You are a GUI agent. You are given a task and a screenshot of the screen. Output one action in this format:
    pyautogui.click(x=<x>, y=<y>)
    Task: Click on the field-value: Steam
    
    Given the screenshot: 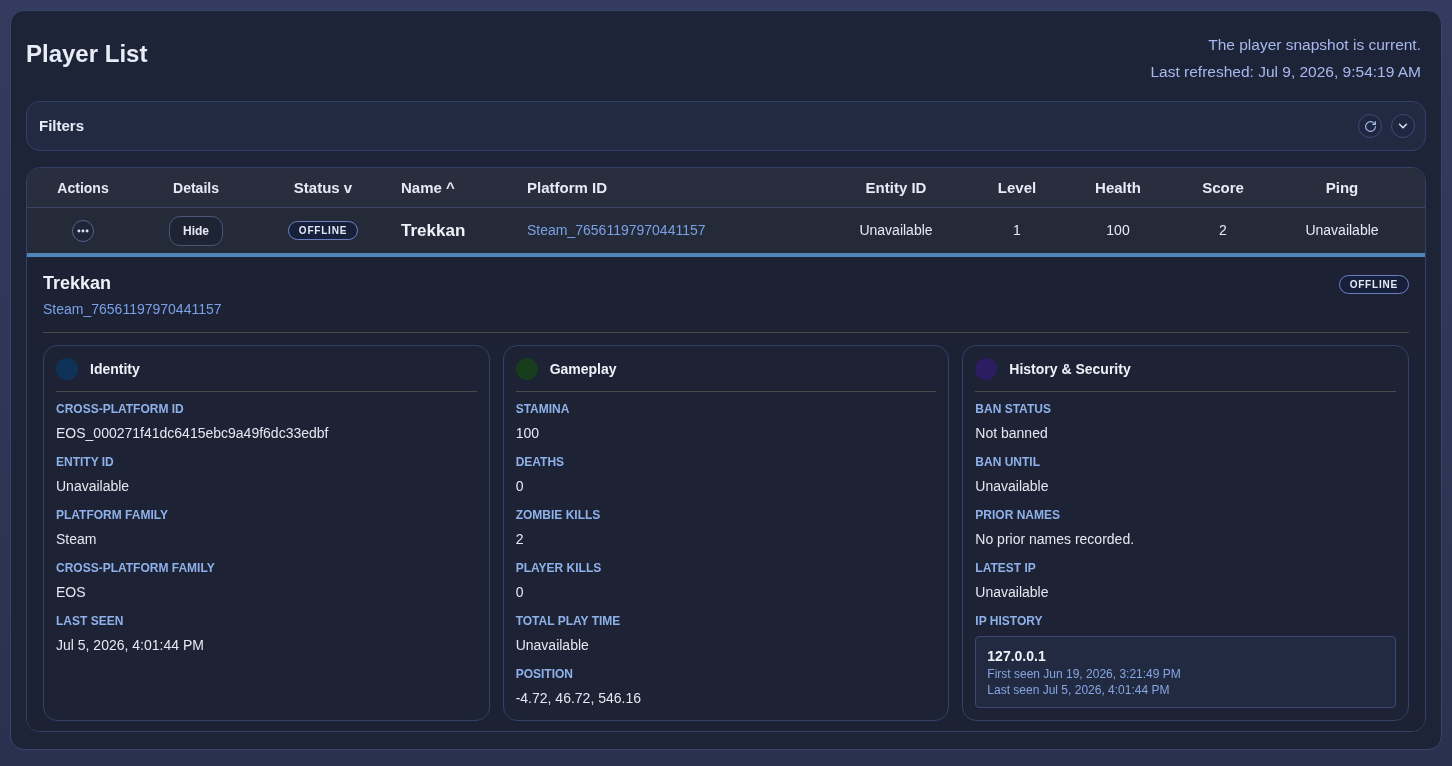 What is the action you would take?
    pyautogui.click(x=77, y=539)
    